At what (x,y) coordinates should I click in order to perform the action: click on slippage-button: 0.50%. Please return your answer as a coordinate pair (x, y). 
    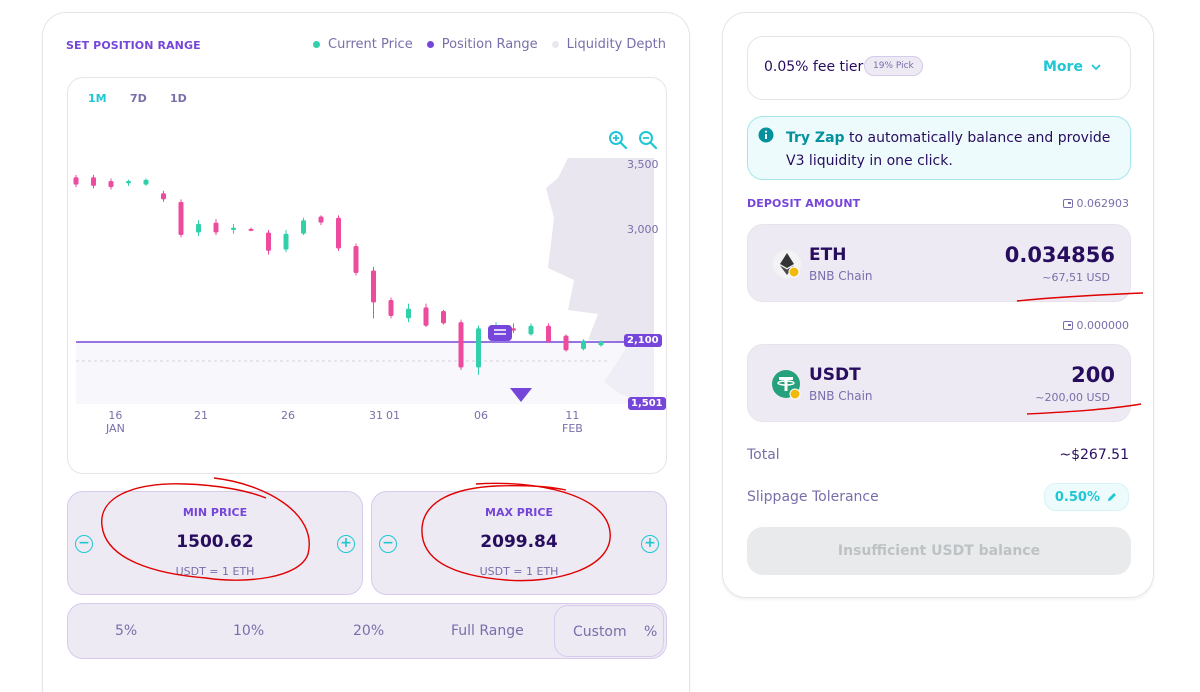
    Looking at the image, I should click on (1086, 497).